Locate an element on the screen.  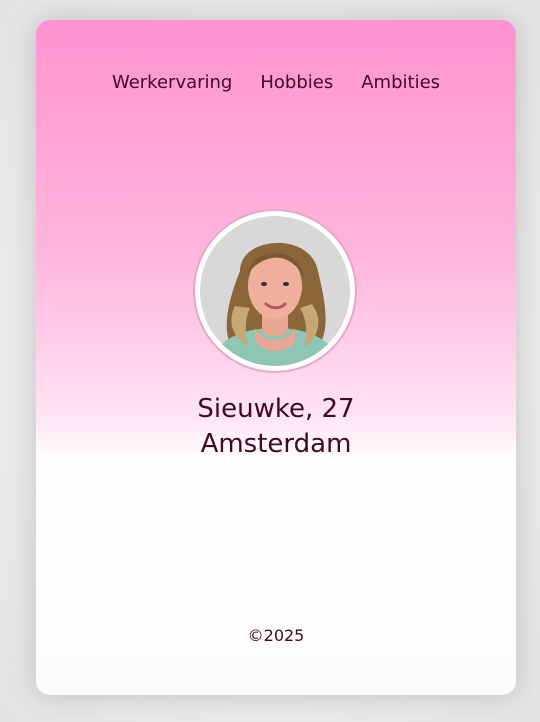
nav-link-hobbies: Hobbies is located at coordinates (296, 82).